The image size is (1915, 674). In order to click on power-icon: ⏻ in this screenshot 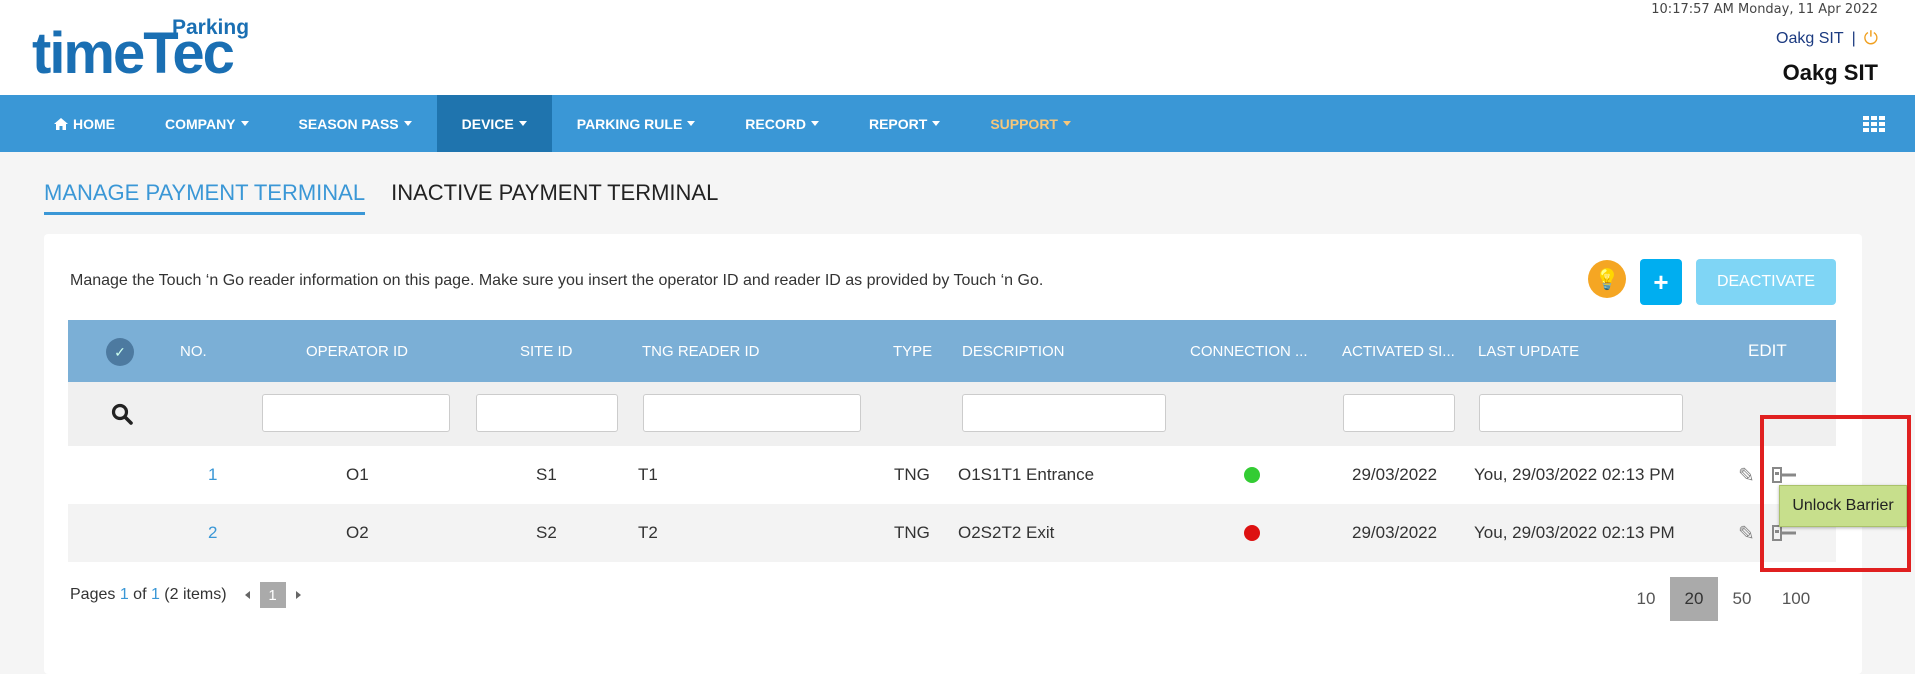, I will do `click(1871, 38)`.